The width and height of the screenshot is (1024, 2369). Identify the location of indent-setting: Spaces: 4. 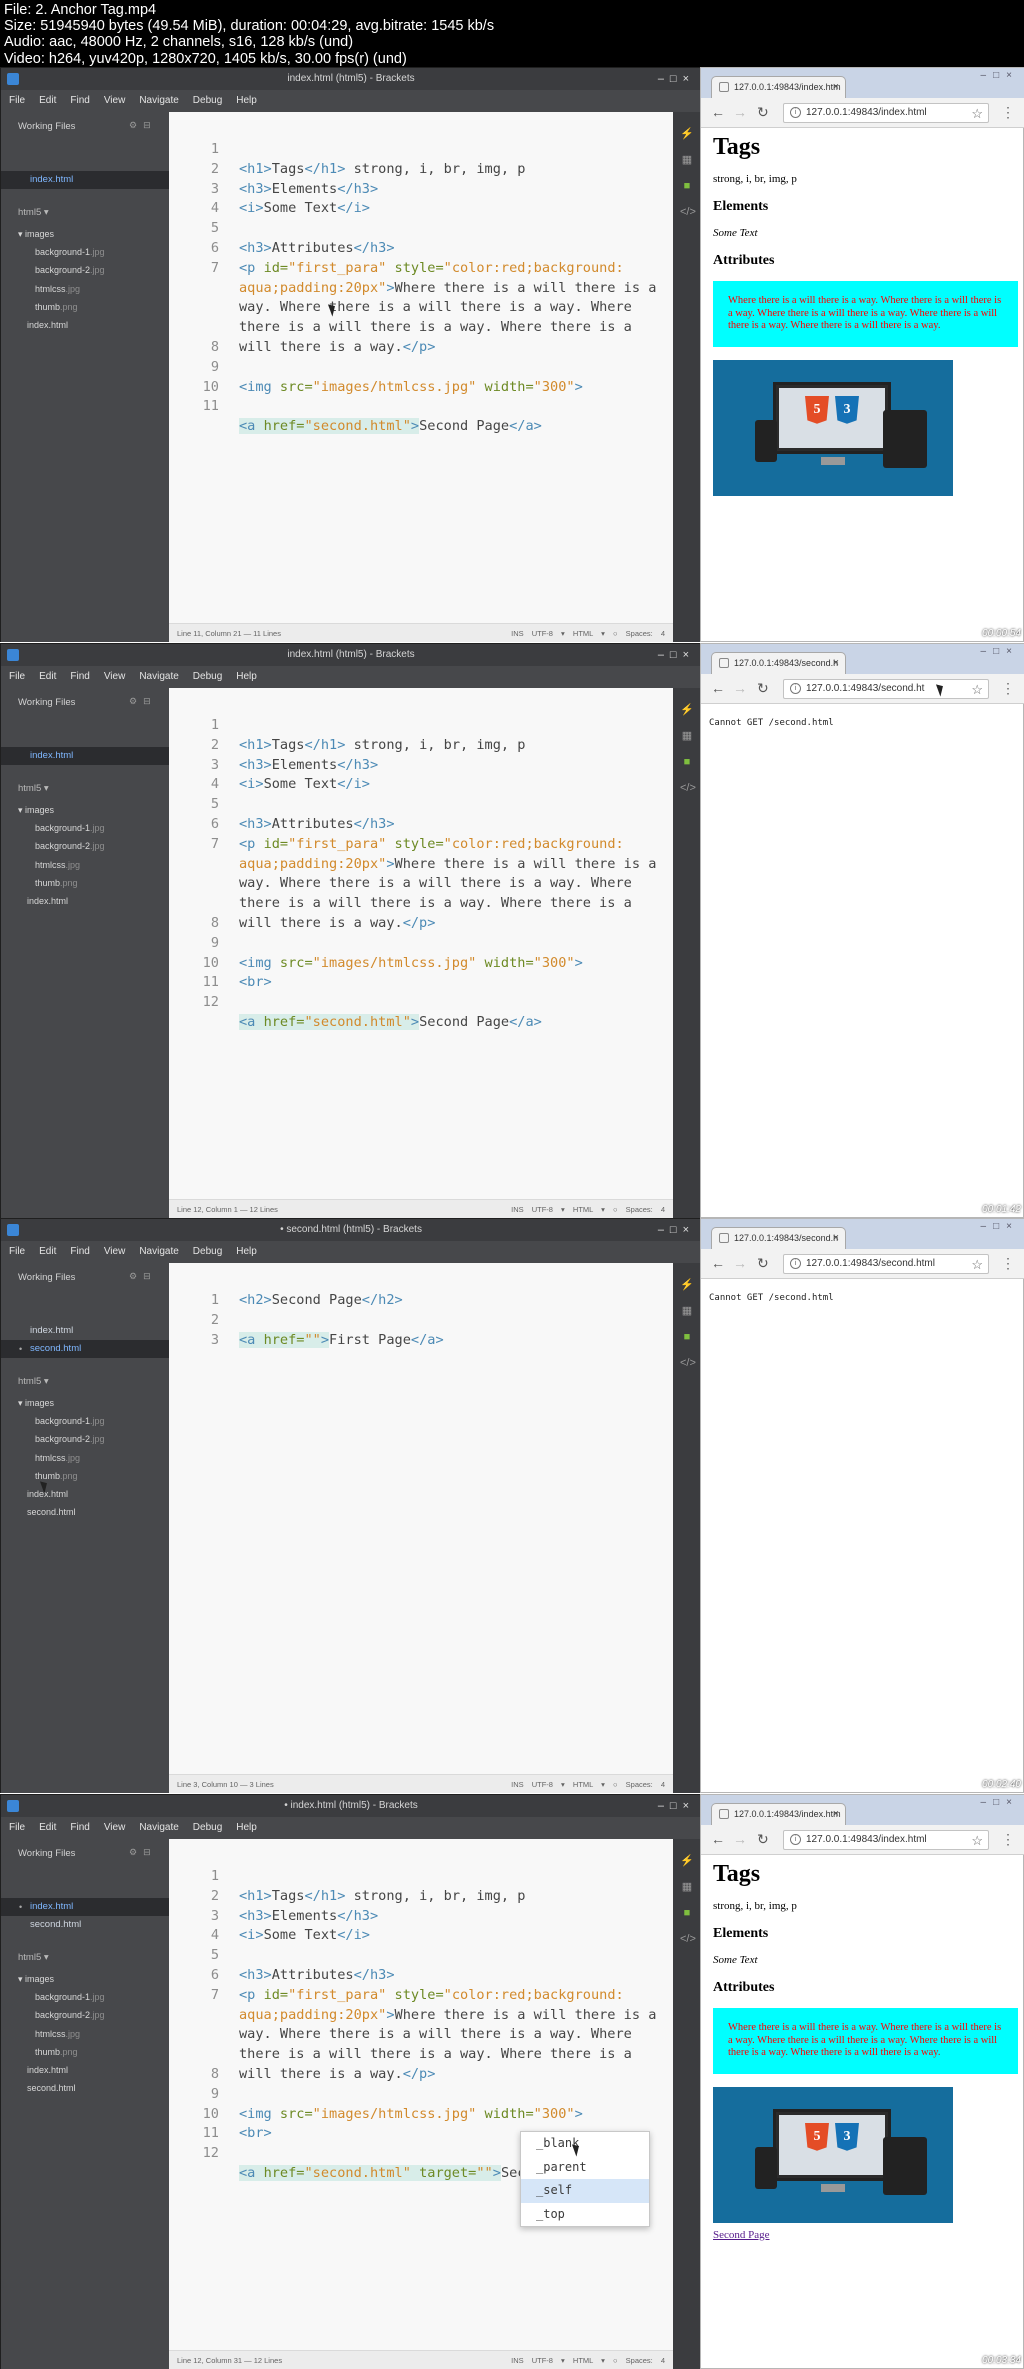
(645, 633).